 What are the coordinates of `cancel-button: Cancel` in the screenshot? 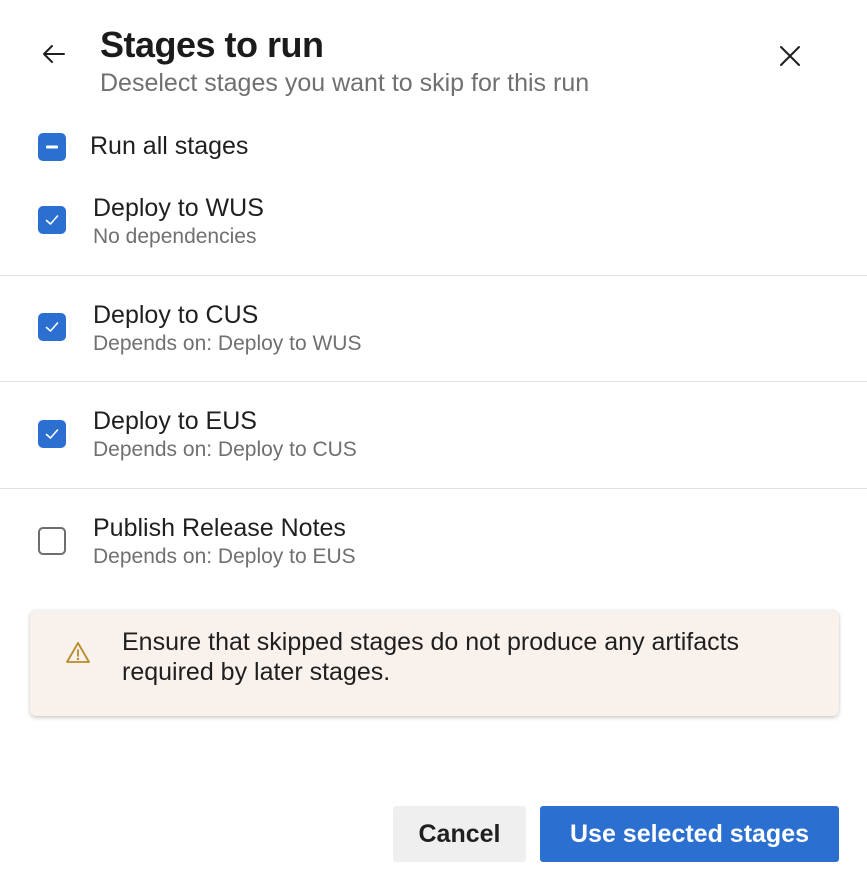 It's located at (459, 834).